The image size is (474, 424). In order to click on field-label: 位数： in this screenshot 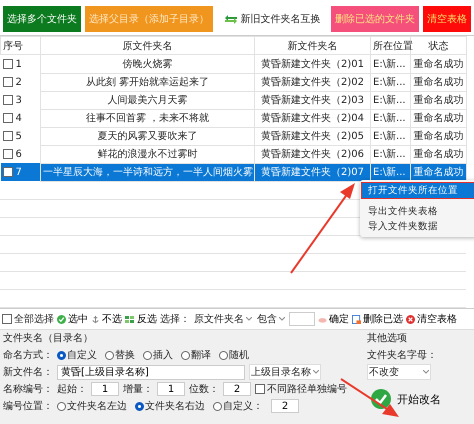, I will do `click(204, 389)`.